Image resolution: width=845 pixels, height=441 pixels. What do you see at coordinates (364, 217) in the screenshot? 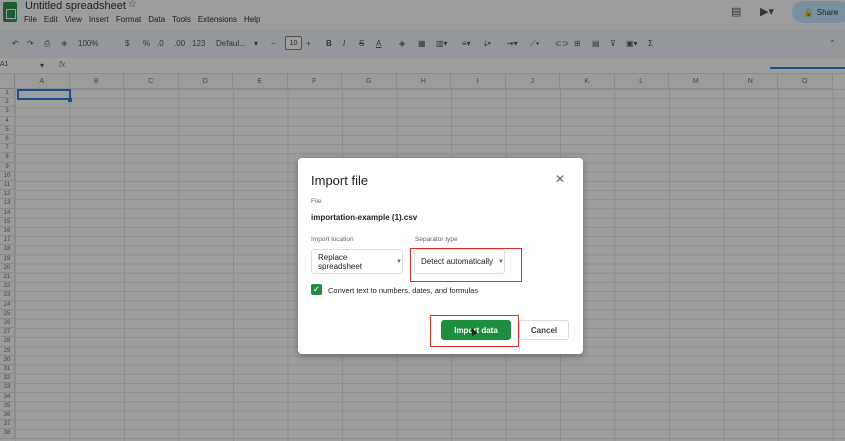
I see `file-name: importation-example (1).csv` at bounding box center [364, 217].